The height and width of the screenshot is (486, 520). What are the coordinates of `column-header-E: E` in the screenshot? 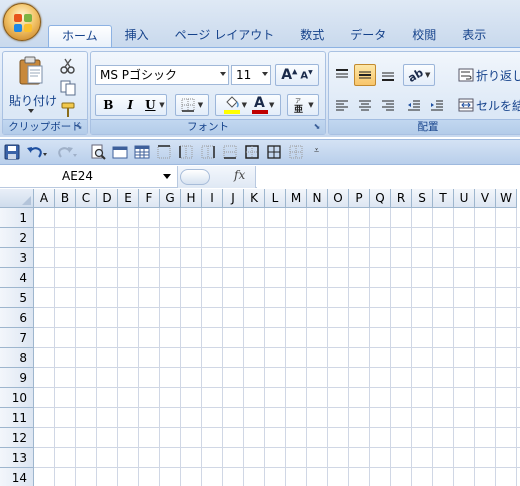 It's located at (128, 198).